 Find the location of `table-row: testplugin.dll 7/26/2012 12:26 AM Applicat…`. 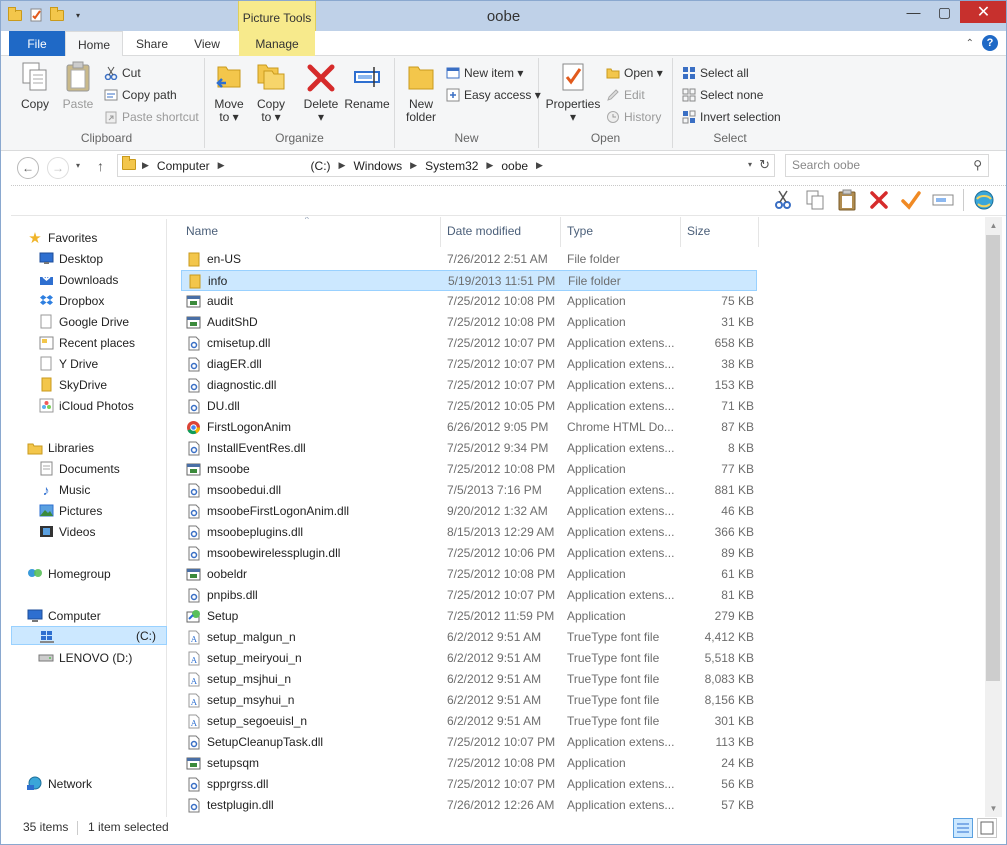

table-row: testplugin.dll 7/26/2012 12:26 AM Applicat… is located at coordinates (469, 805).